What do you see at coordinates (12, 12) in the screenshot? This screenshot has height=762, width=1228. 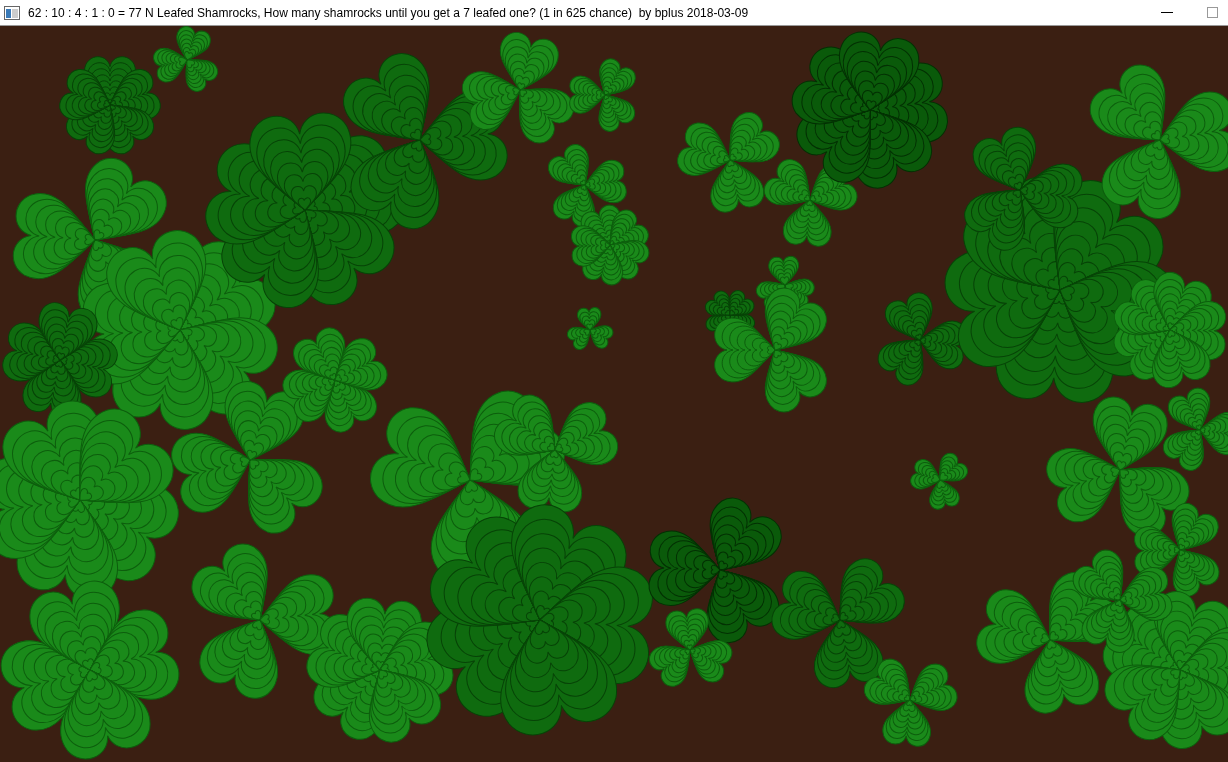 I see `app-icon` at bounding box center [12, 12].